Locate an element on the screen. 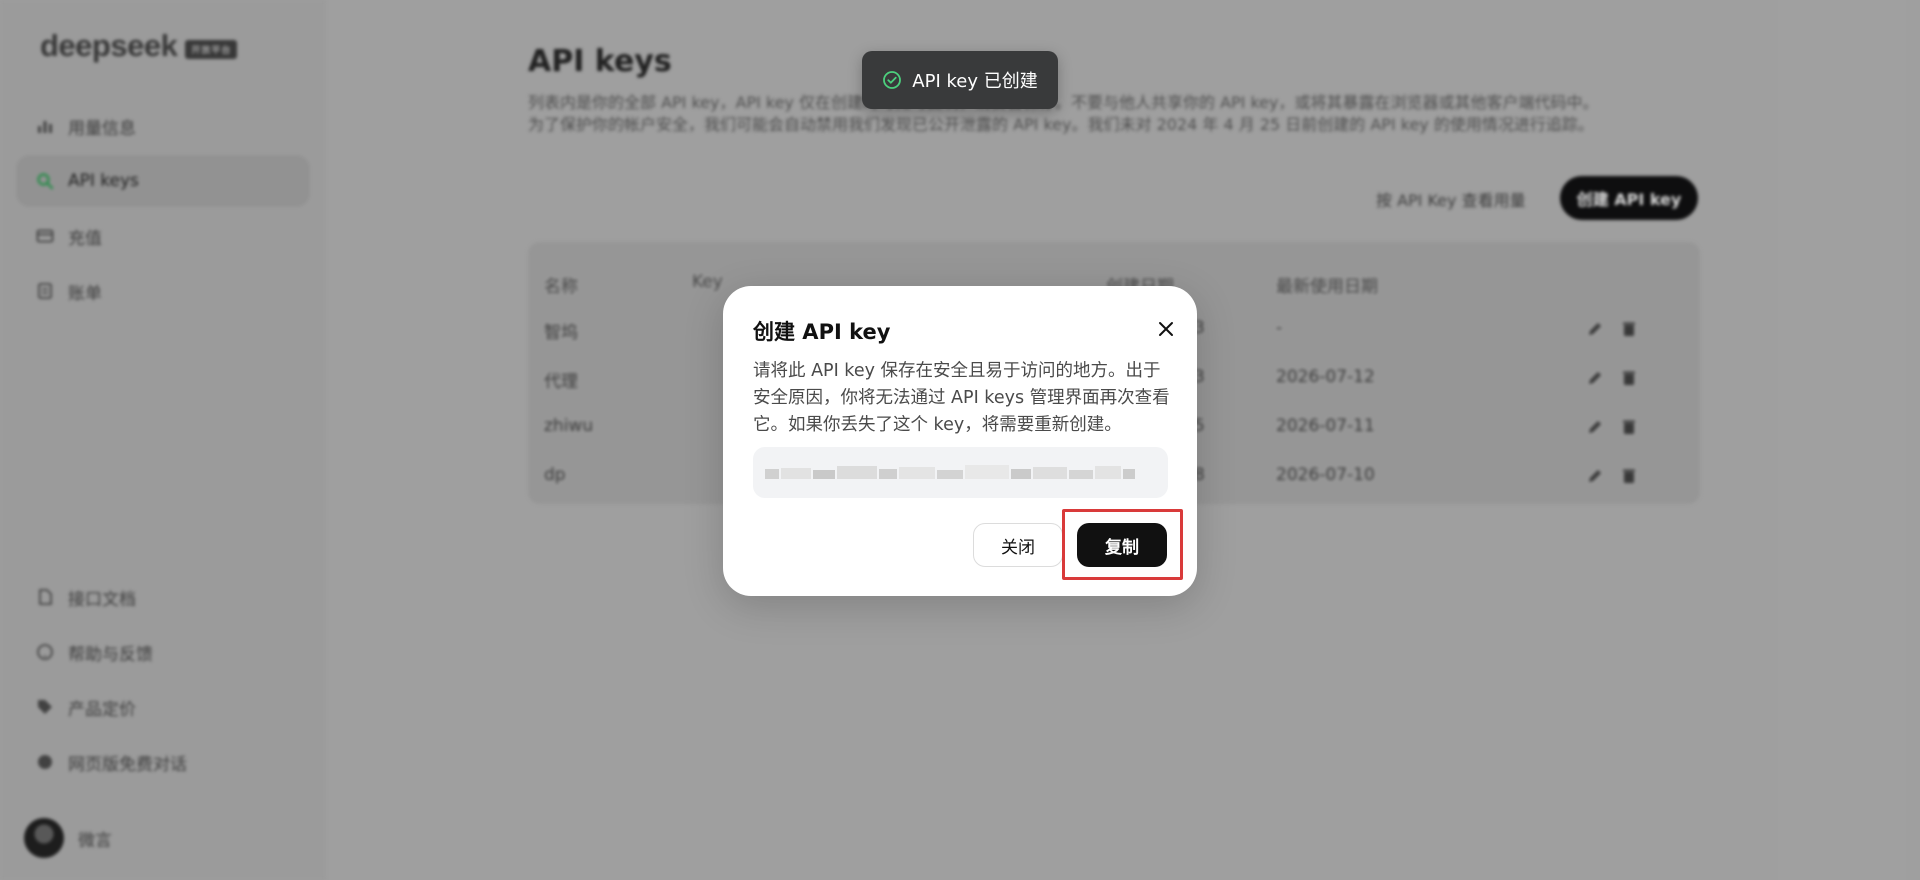 The width and height of the screenshot is (1920, 880). dialog-message-line: 安全原因，你将无法通过 API keys 管理界面再次查看 is located at coordinates (961, 398).